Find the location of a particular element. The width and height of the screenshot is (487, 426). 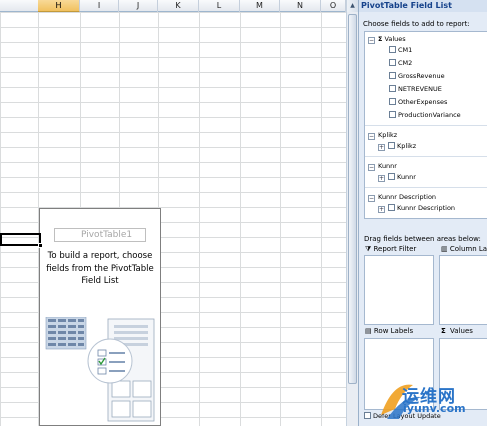

field-list-subtitle: Choose fields to add to report: is located at coordinates (416, 24).